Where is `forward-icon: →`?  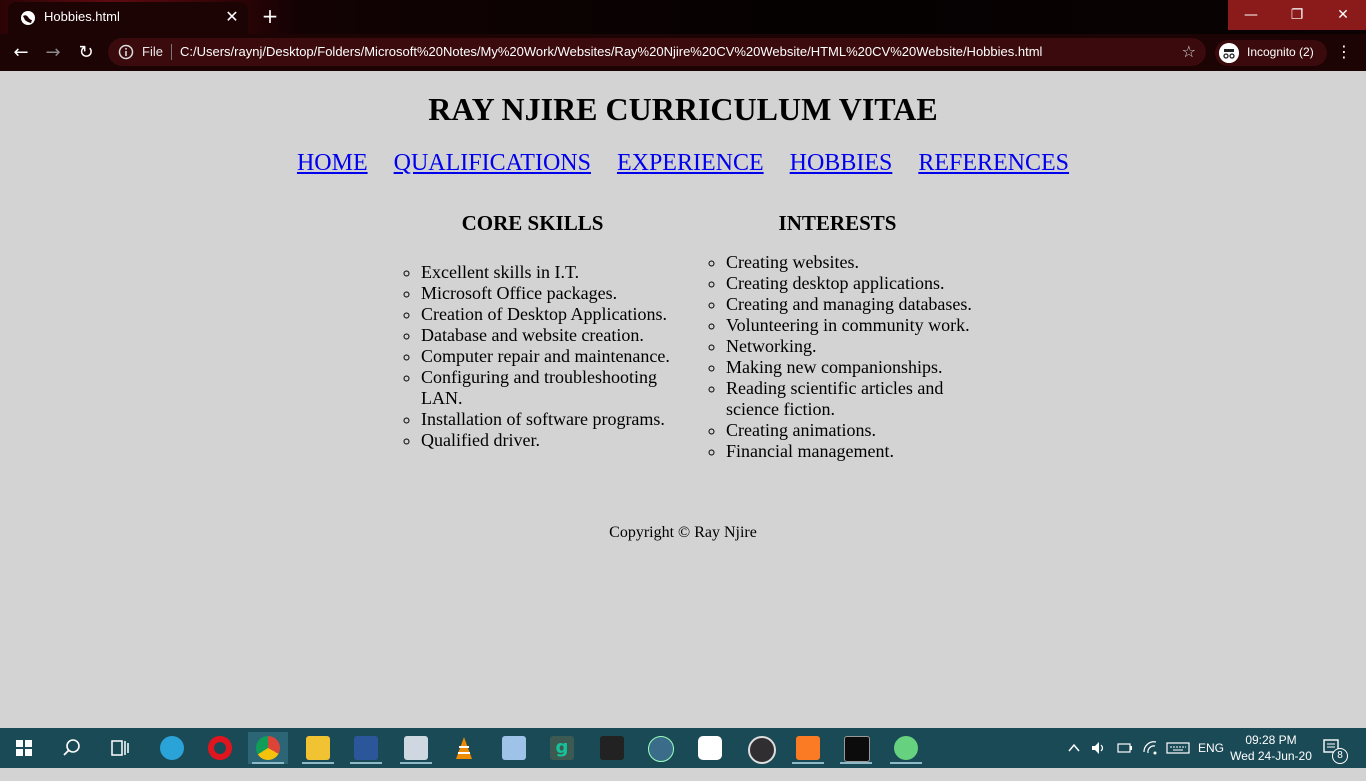
forward-icon: → is located at coordinates (53, 53).